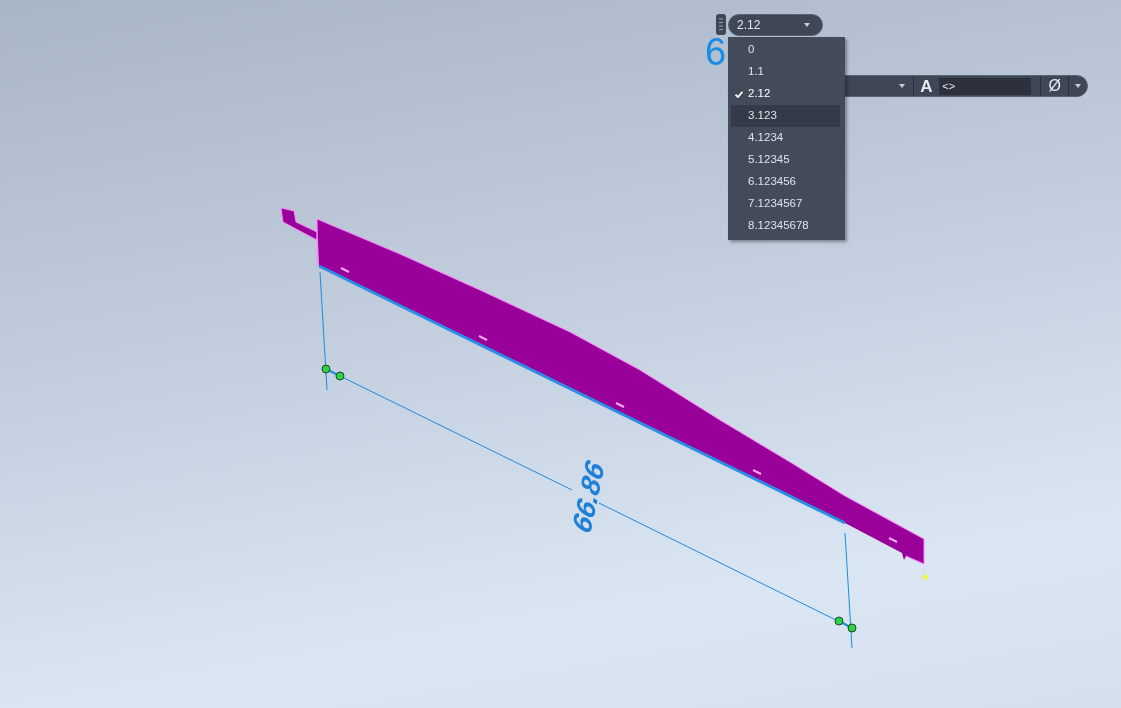  I want to click on precision-dropdown: 2.12, so click(775, 25).